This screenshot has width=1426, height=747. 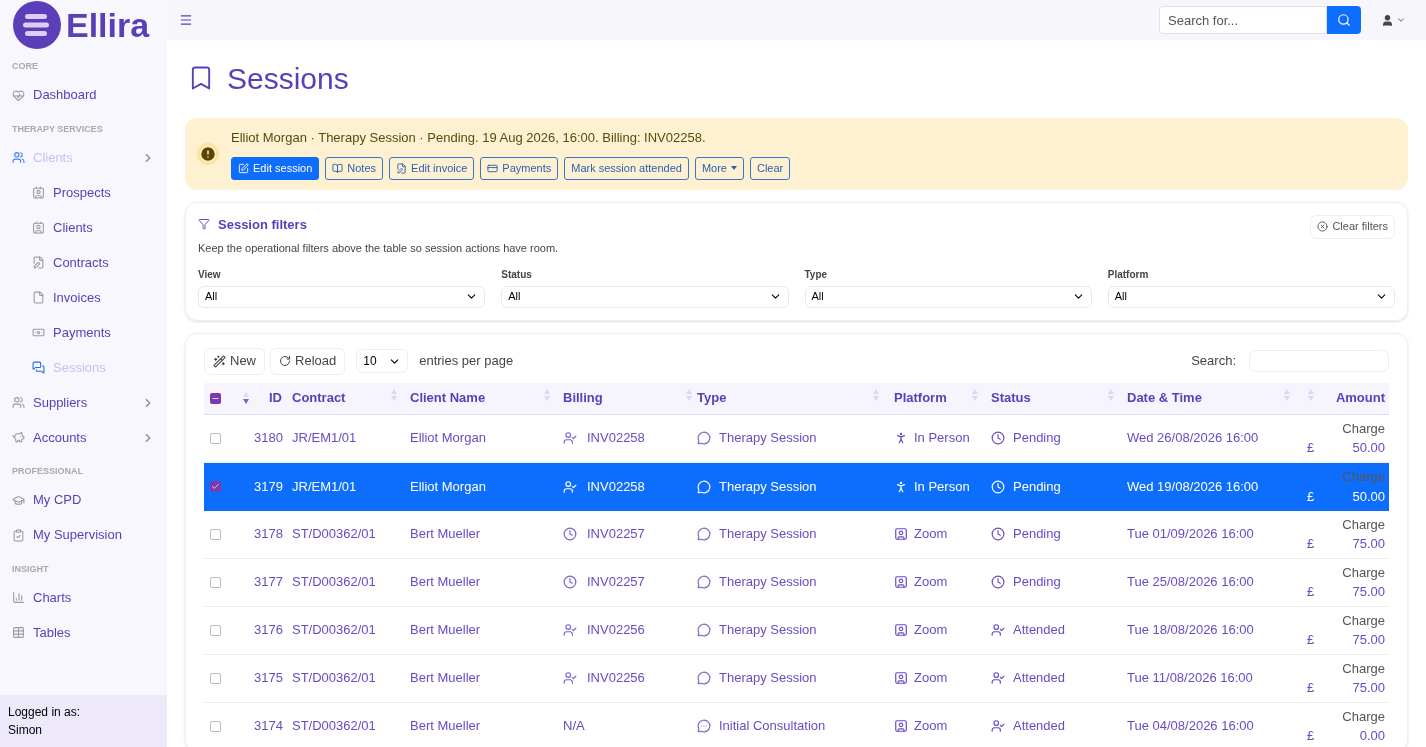 What do you see at coordinates (1213, 361) in the screenshot?
I see `table-search-label: Search:` at bounding box center [1213, 361].